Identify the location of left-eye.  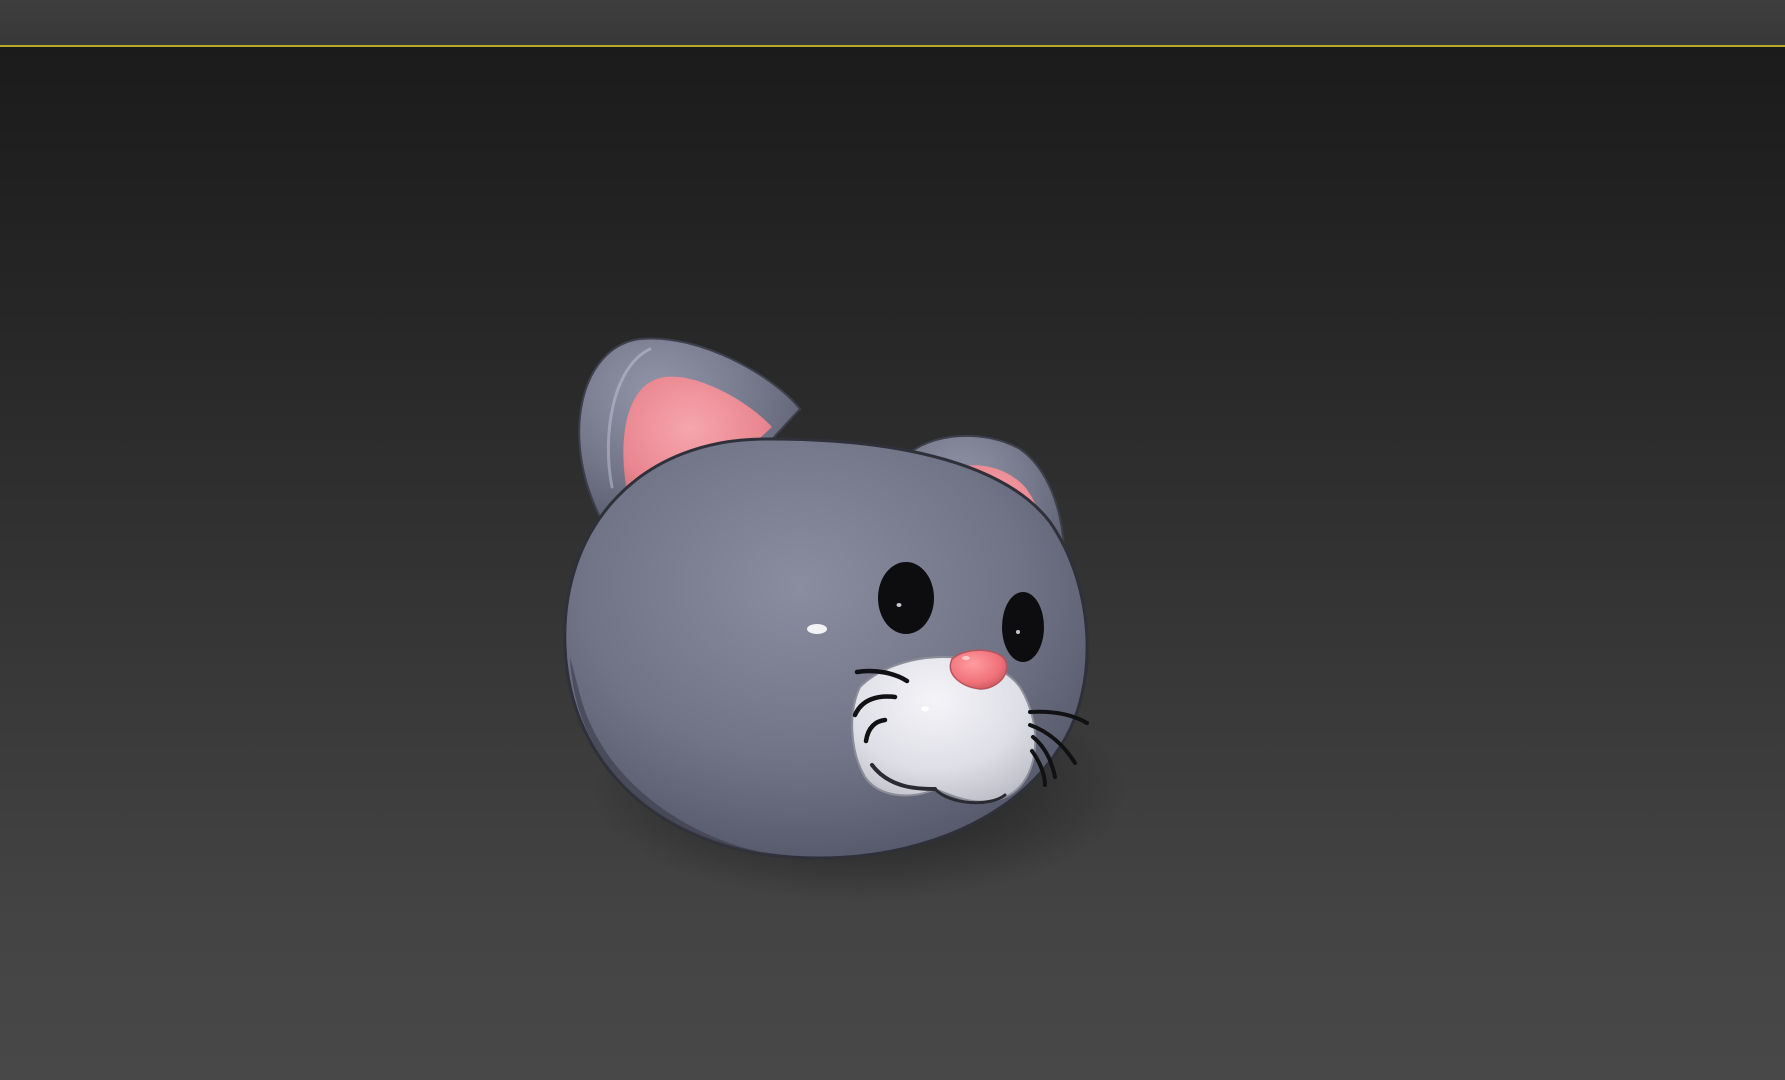
(906, 598).